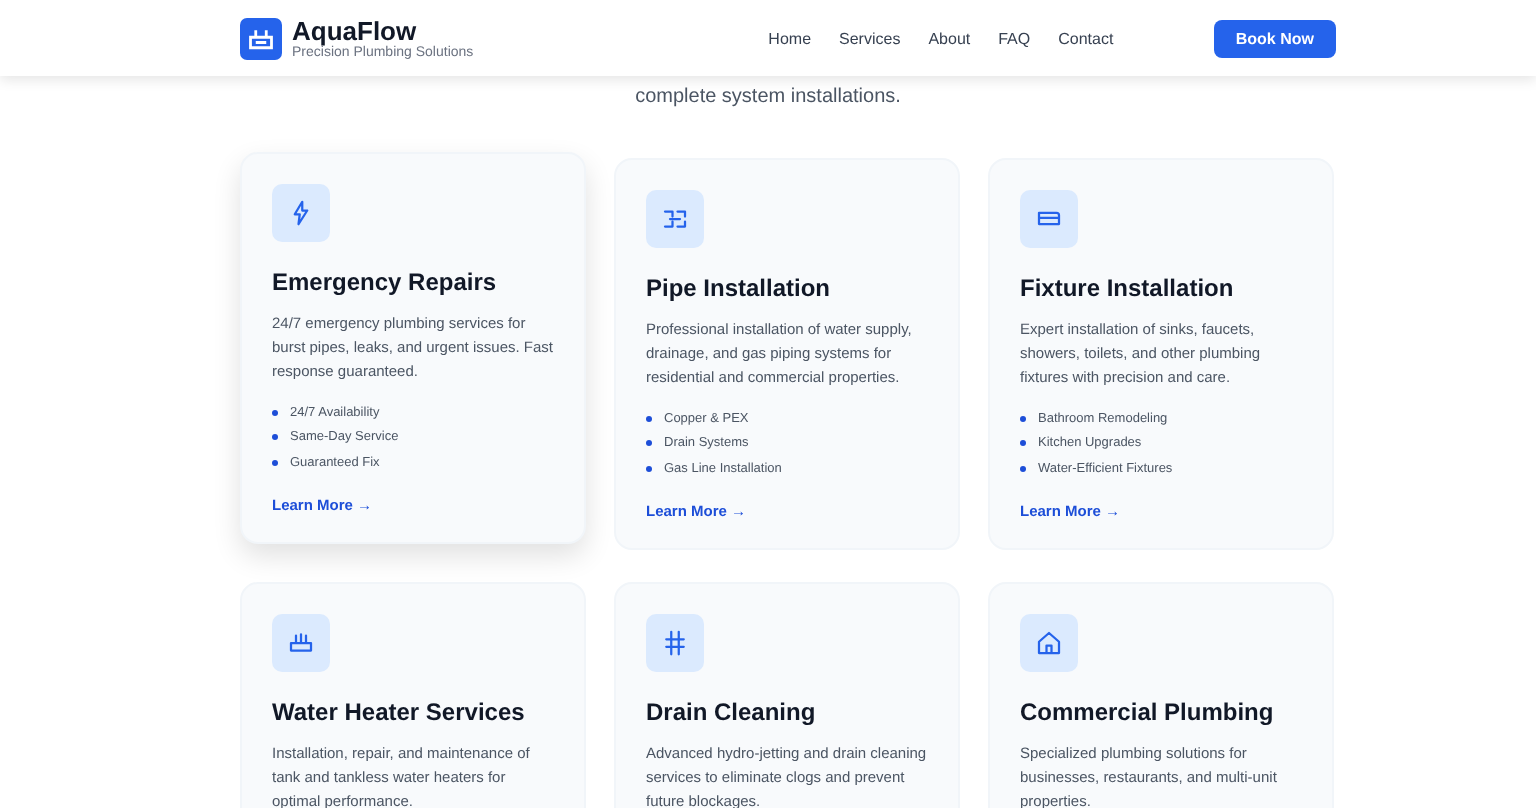  Describe the element at coordinates (399, 711) in the screenshot. I see `card-title: Water Heater Services` at that location.